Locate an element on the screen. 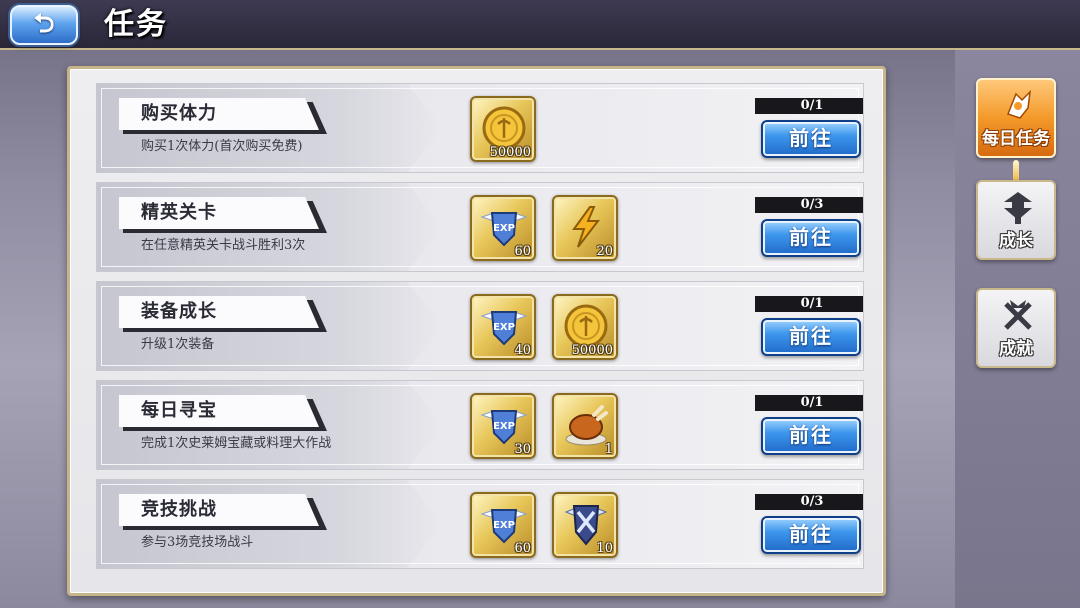 The width and height of the screenshot is (1080, 608). task-name: 每日寻宝 is located at coordinates (179, 410).